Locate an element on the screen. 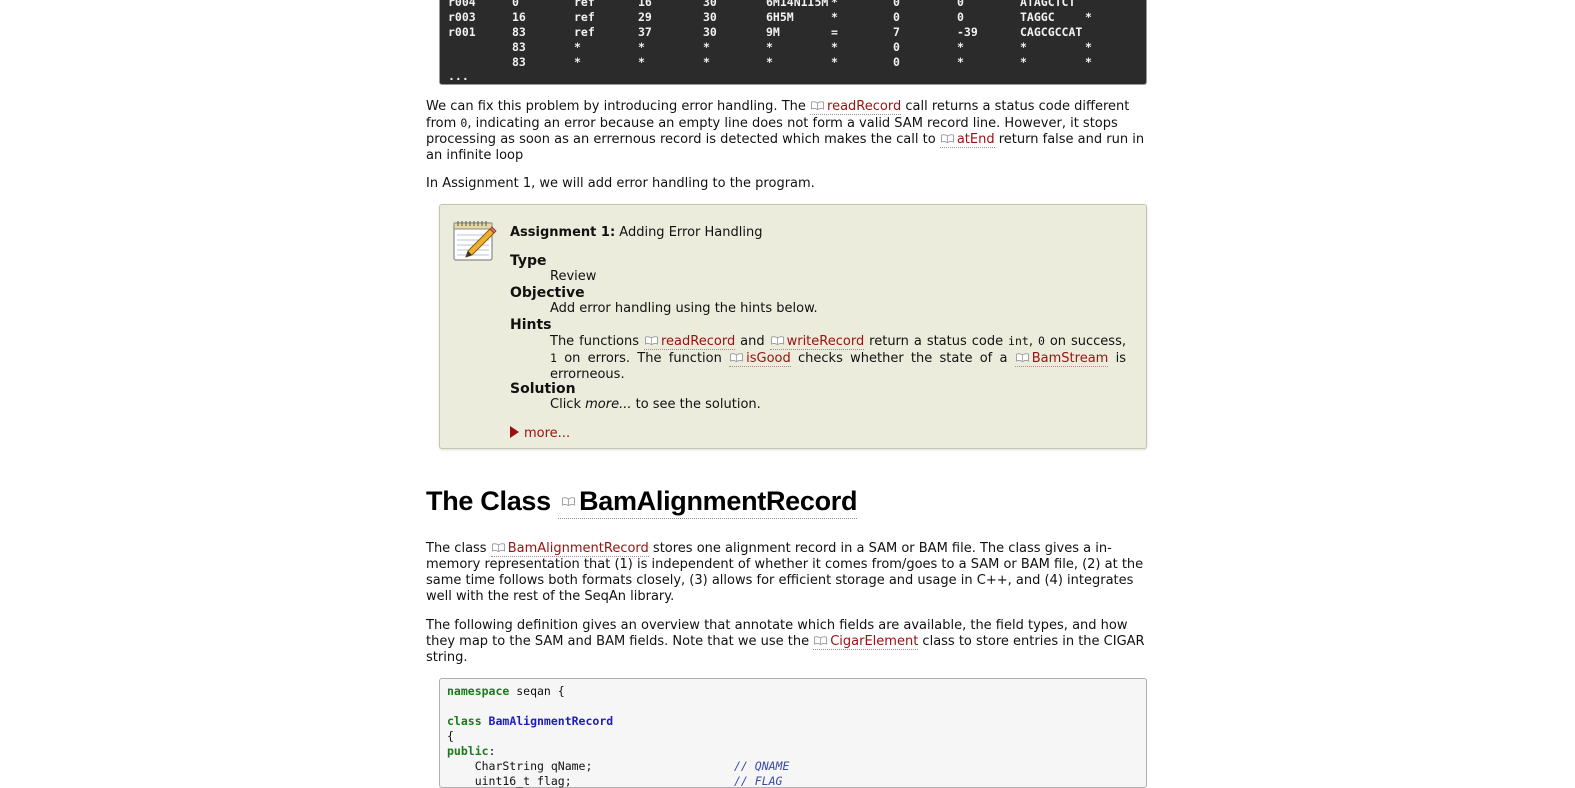 The width and height of the screenshot is (1575, 788). inline-code: 1 is located at coordinates (553, 358).